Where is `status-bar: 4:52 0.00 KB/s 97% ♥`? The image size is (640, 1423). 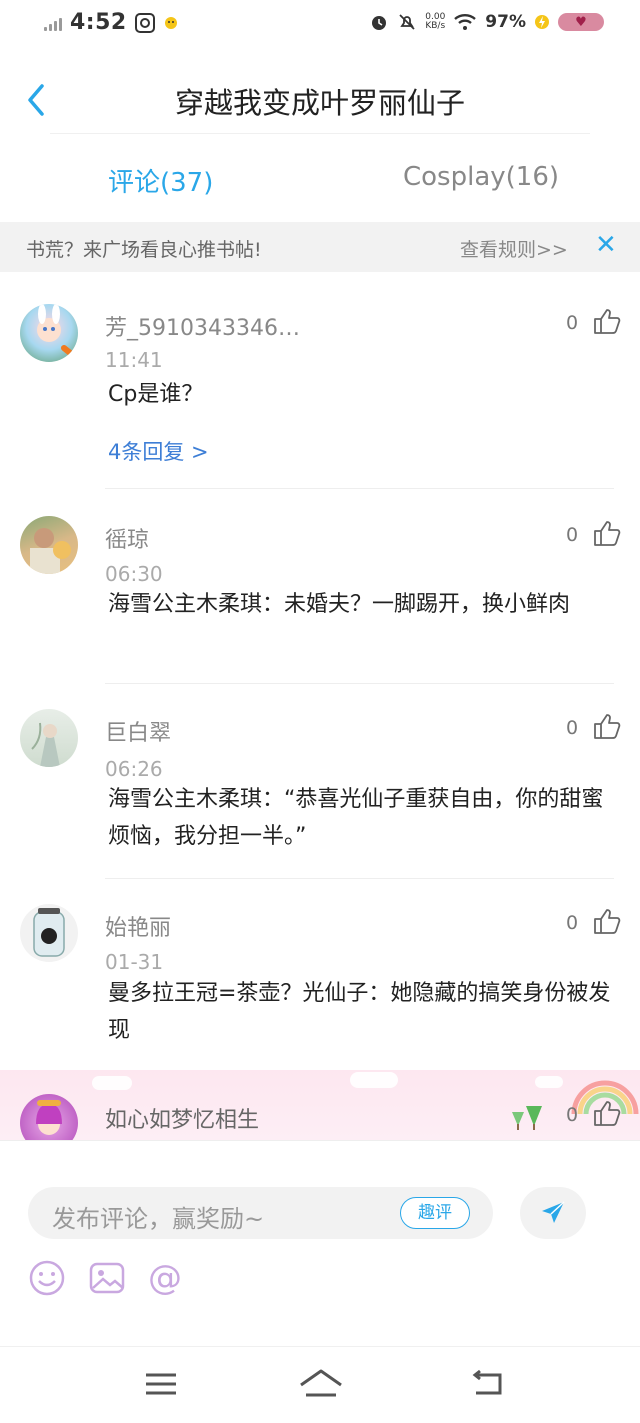 status-bar: 4:52 0.00 KB/s 97% ♥ is located at coordinates (320, 26).